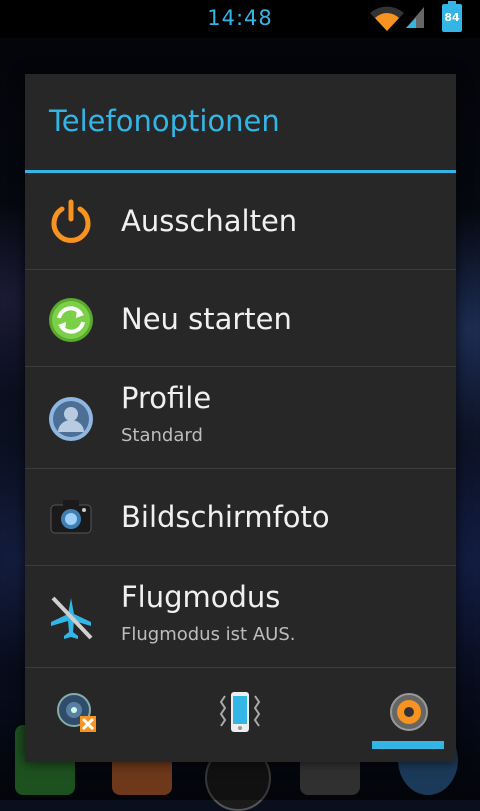 This screenshot has width=480, height=811. Describe the element at coordinates (164, 121) in the screenshot. I see `dialog-title: Telefonoptionen` at that location.